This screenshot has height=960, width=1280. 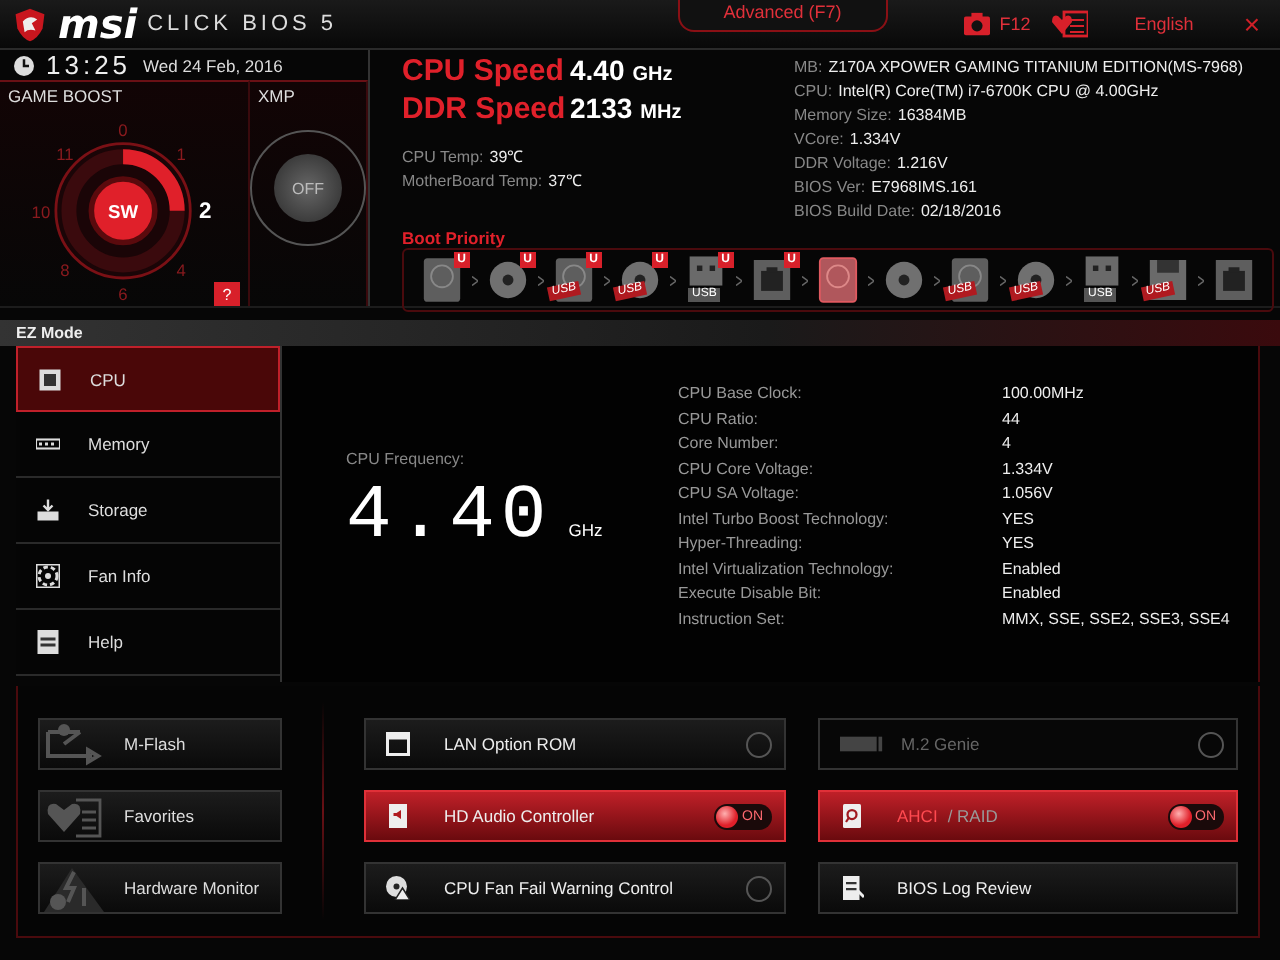 What do you see at coordinates (406, 459) in the screenshot?
I see `frequency-label: CPU Frequency:` at bounding box center [406, 459].